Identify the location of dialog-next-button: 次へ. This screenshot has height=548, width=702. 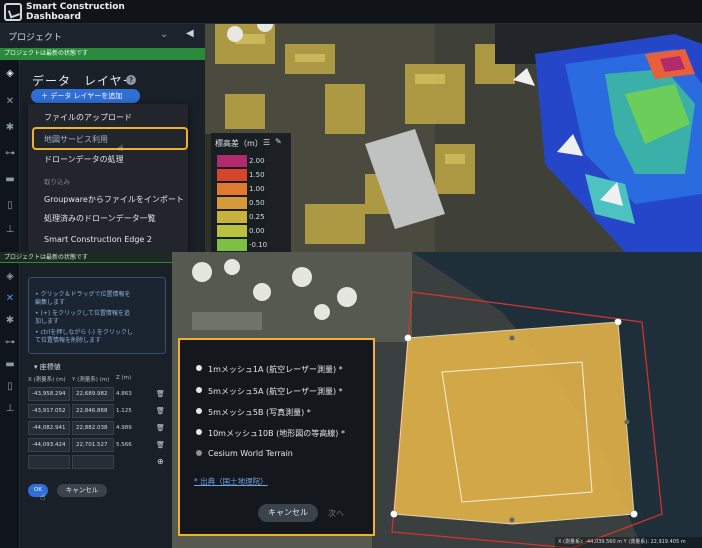
(336, 513).